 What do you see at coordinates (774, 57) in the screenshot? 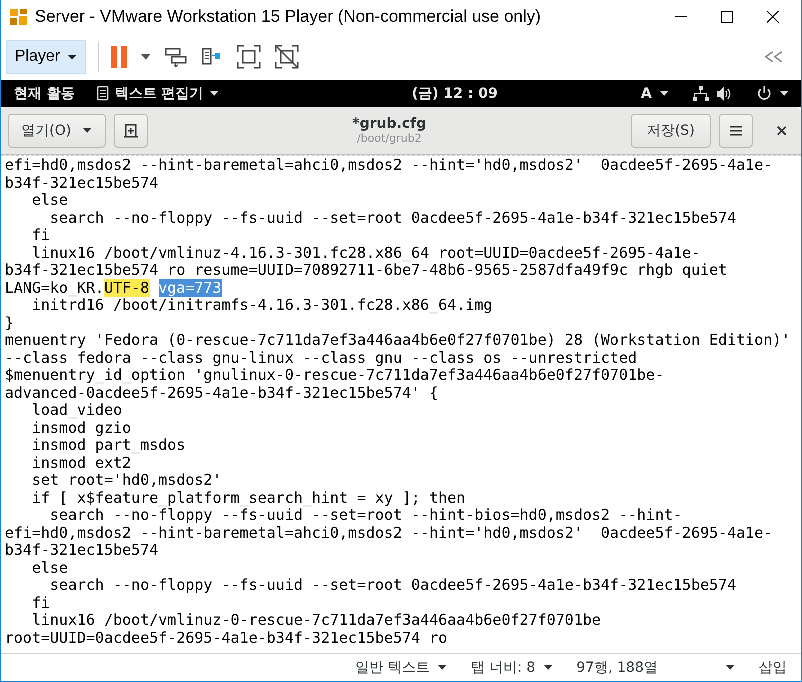
I see `collapse-icon` at bounding box center [774, 57].